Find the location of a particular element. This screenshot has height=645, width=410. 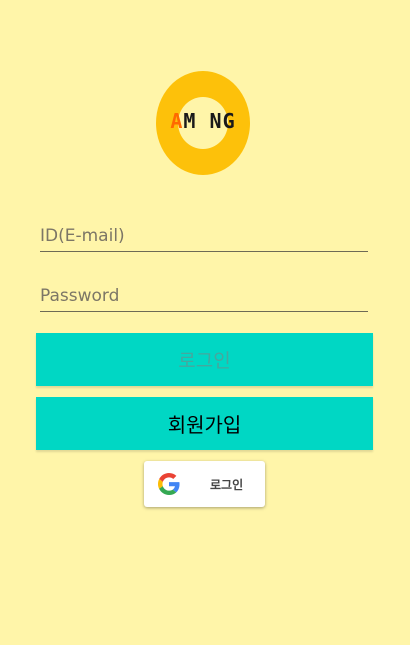

password-field is located at coordinates (204, 296).